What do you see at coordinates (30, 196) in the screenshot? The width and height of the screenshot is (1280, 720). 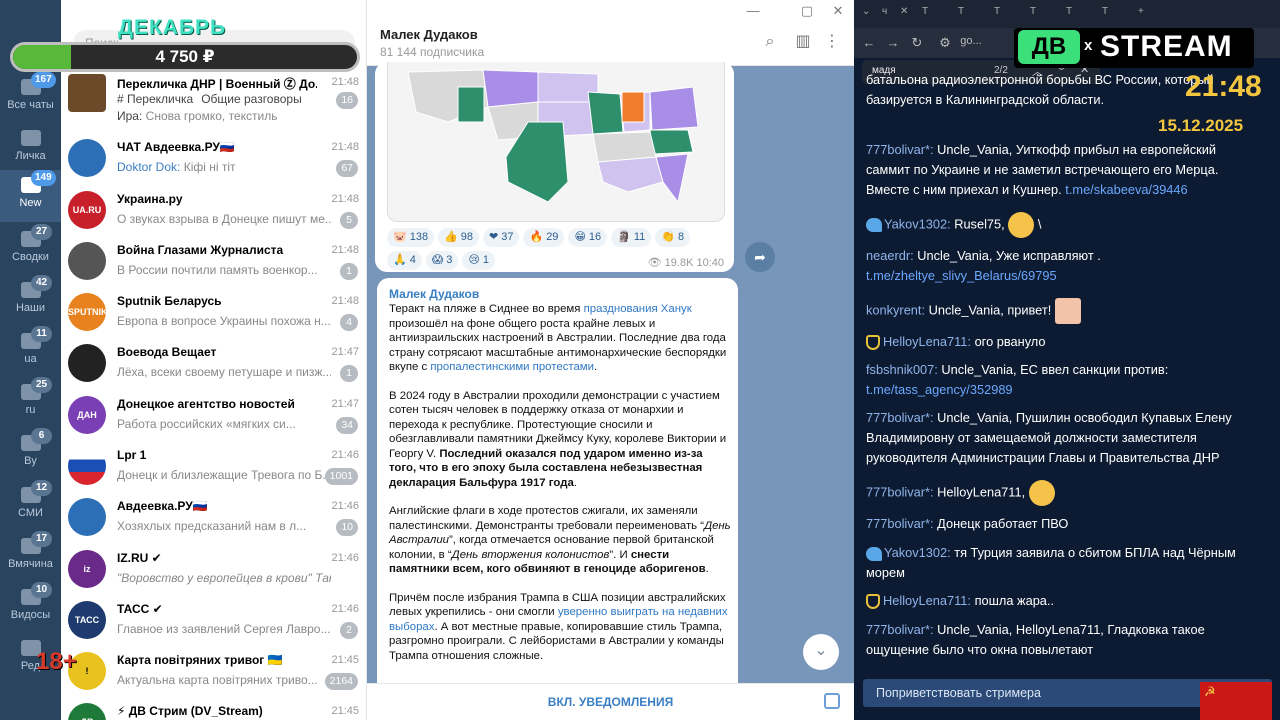 I see `folder-new: 149 New` at bounding box center [30, 196].